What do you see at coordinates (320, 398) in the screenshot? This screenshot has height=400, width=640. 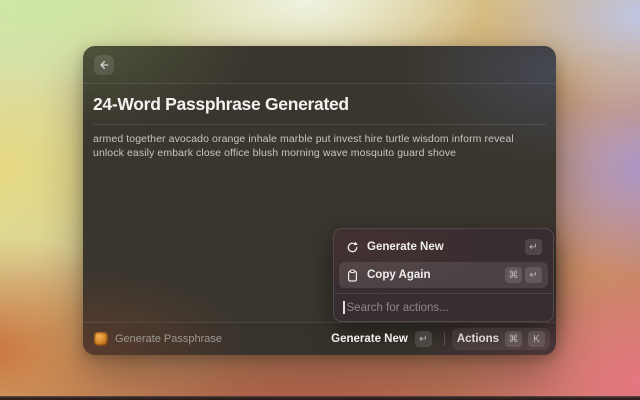 I see `background-window-edge` at bounding box center [320, 398].